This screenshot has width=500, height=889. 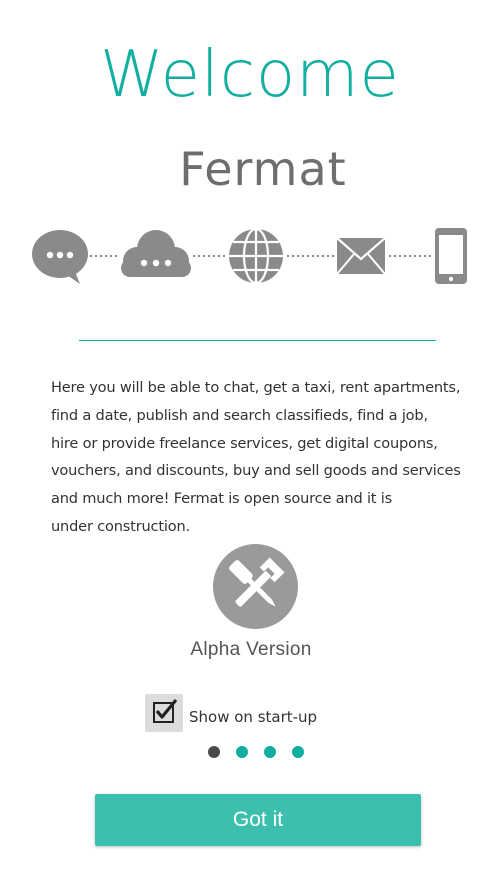 I want to click on show-on-startup-checkbox, so click(x=164, y=713).